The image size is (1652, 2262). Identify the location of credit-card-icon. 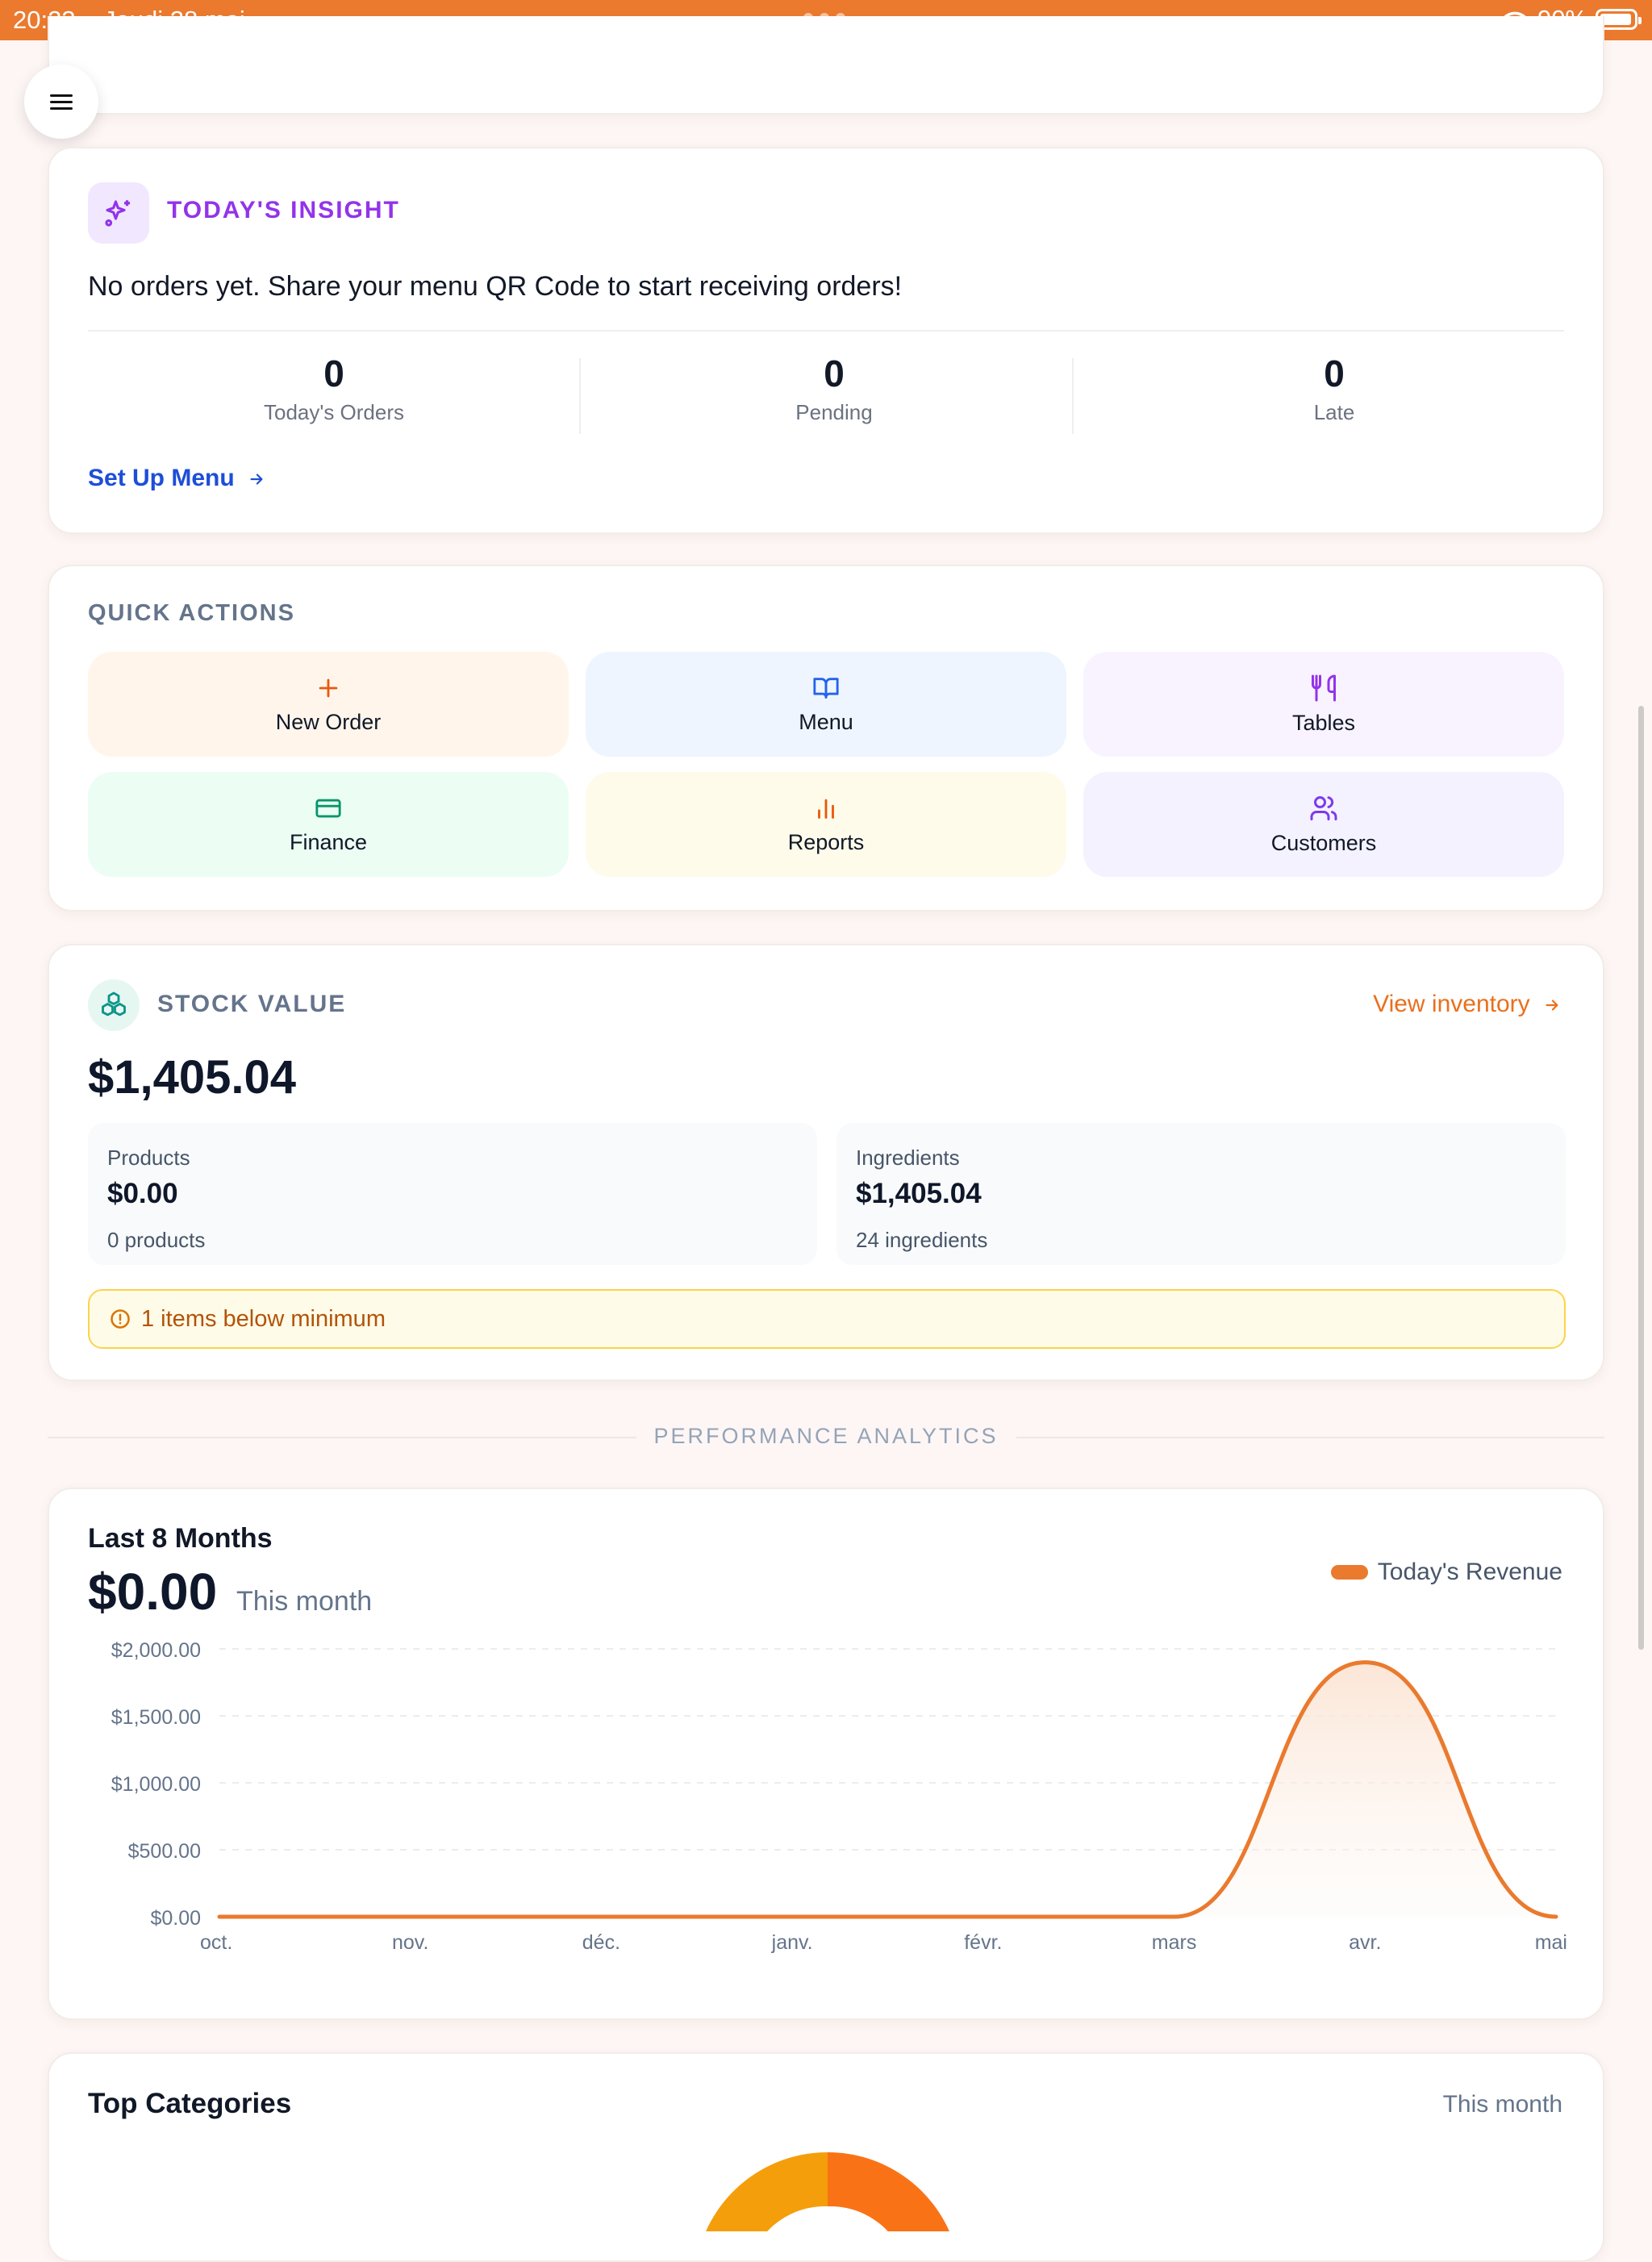
(328, 808).